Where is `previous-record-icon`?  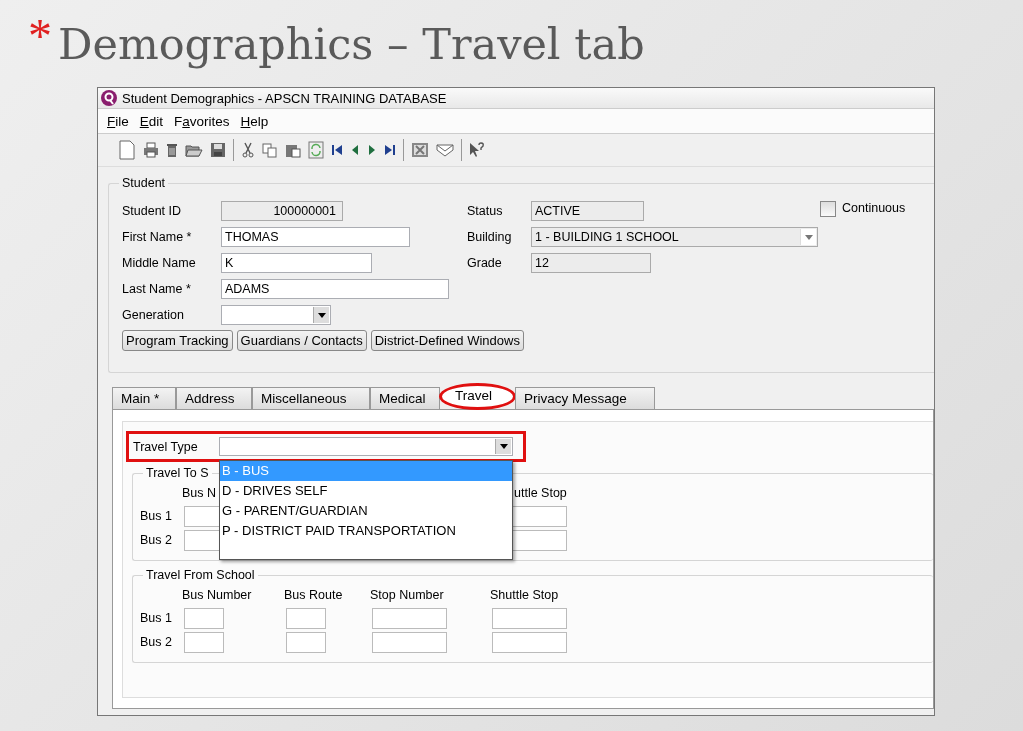 previous-record-icon is located at coordinates (355, 150).